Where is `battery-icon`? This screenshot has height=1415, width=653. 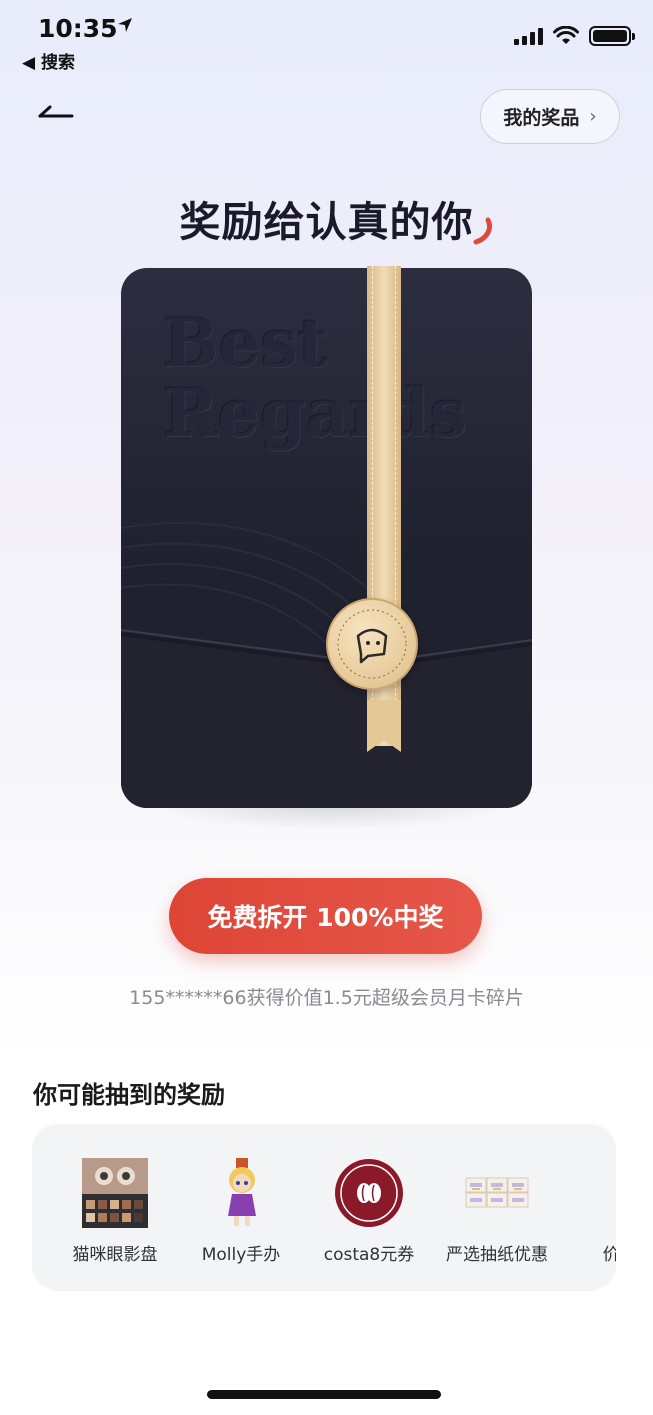
battery-icon is located at coordinates (612, 36).